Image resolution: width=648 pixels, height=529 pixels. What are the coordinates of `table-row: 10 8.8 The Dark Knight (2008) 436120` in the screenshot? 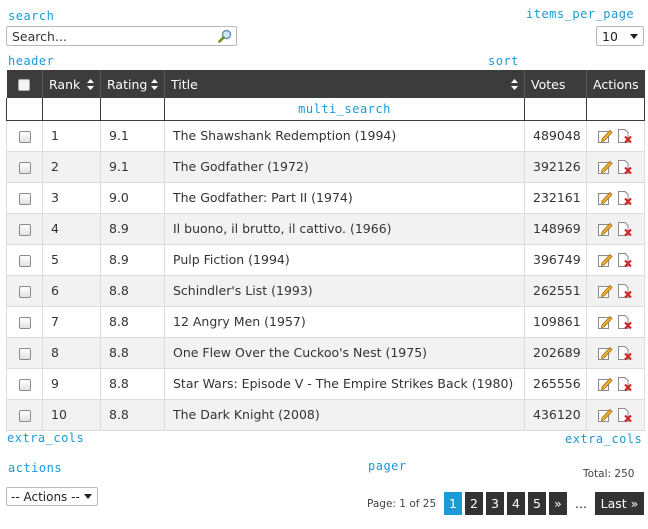 It's located at (325, 414).